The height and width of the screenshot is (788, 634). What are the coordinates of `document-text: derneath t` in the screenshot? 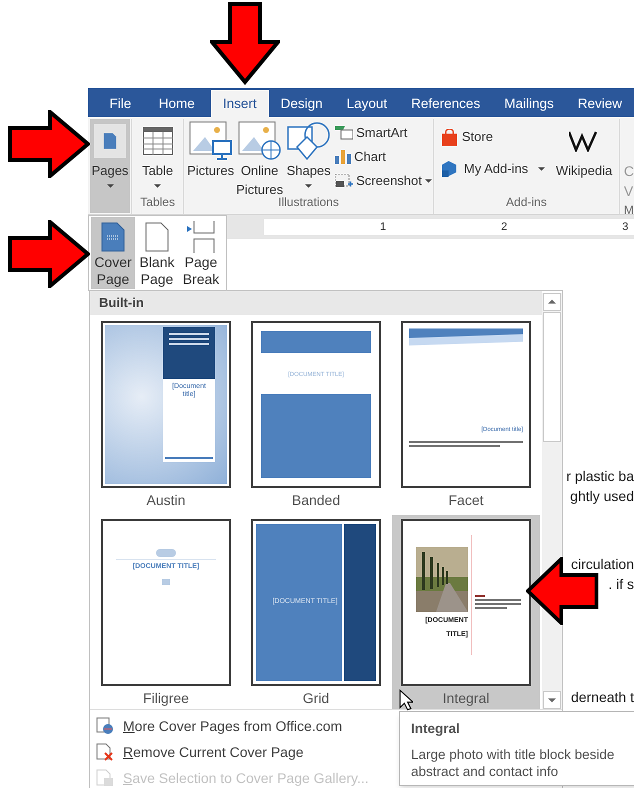 It's located at (602, 697).